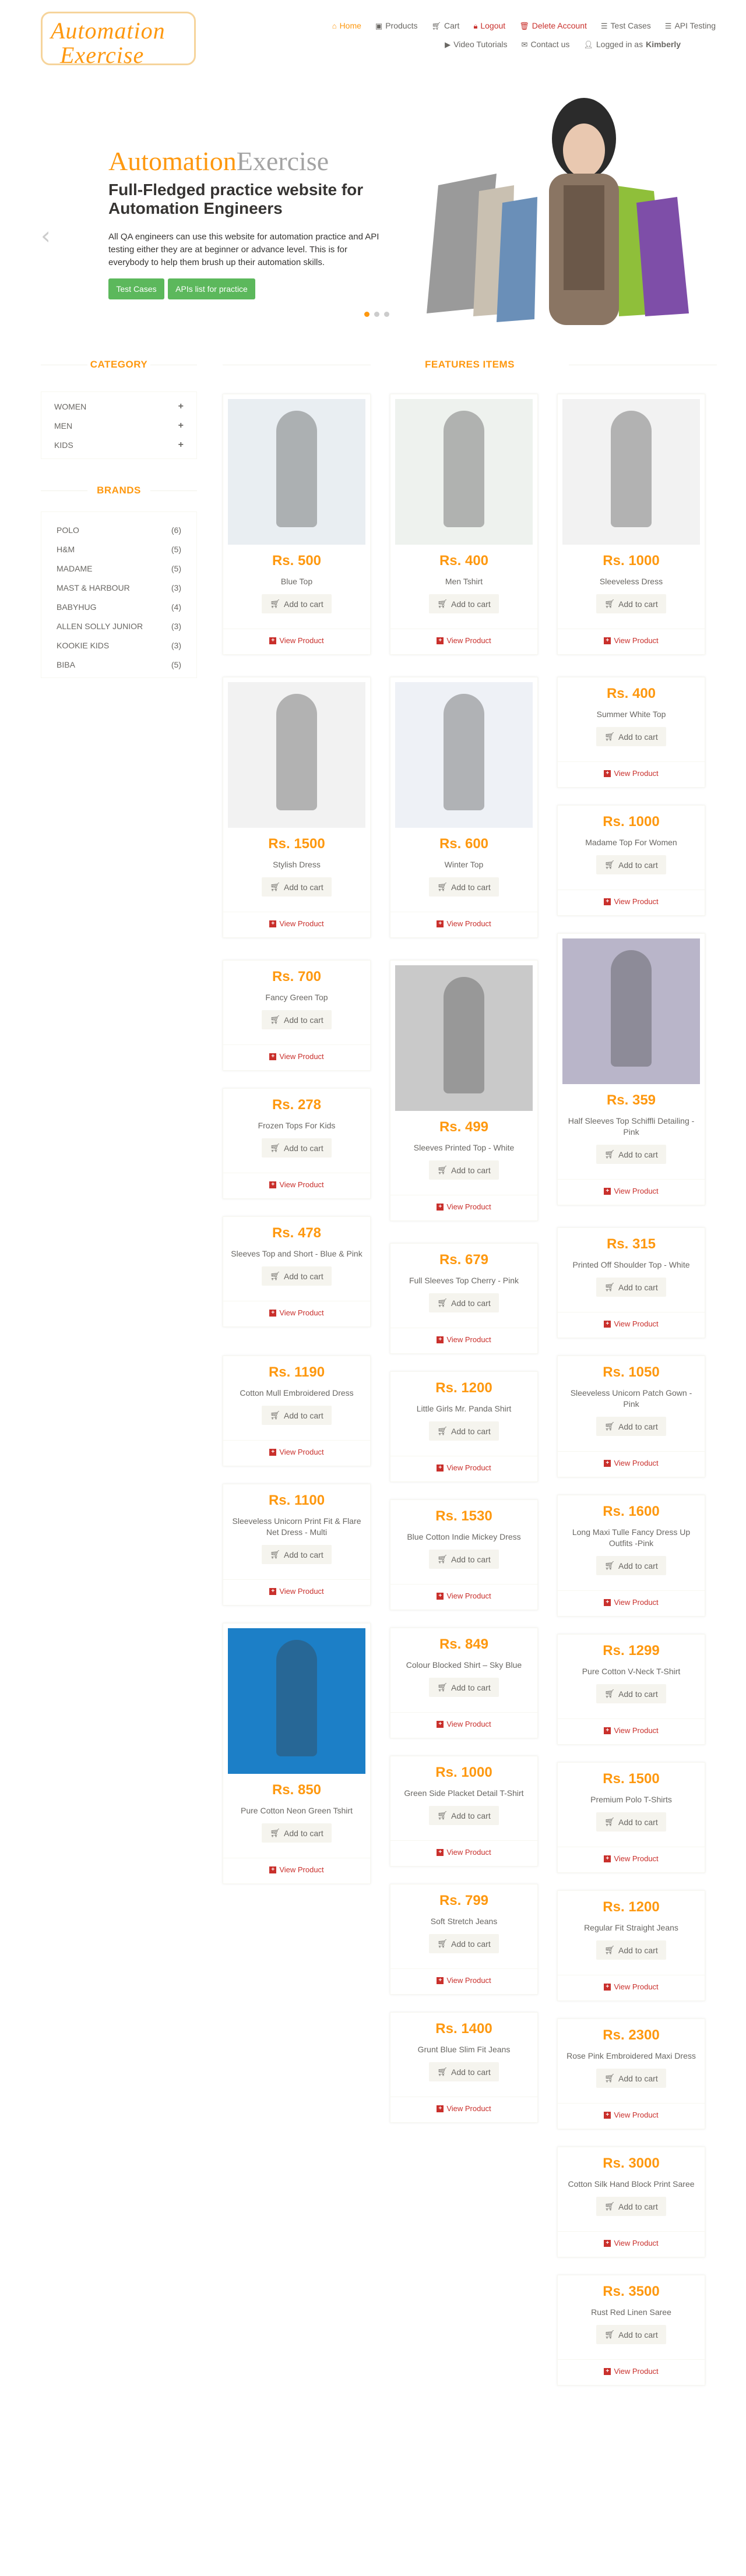  Describe the element at coordinates (118, 425) in the screenshot. I see `category-item-men: Men +` at that location.